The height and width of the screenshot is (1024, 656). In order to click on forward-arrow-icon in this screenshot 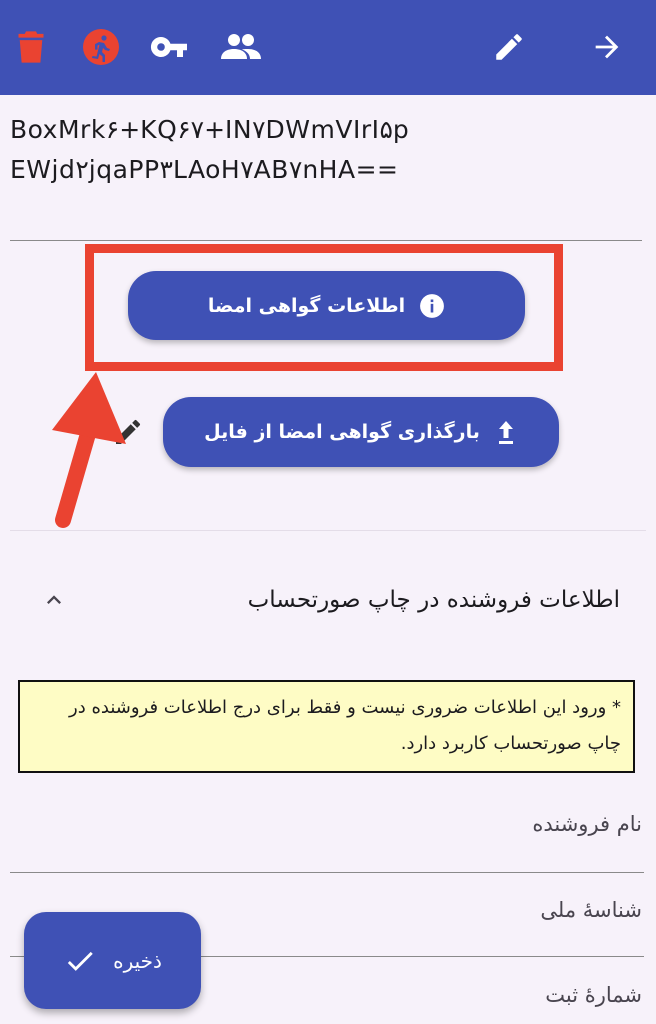, I will do `click(607, 47)`.